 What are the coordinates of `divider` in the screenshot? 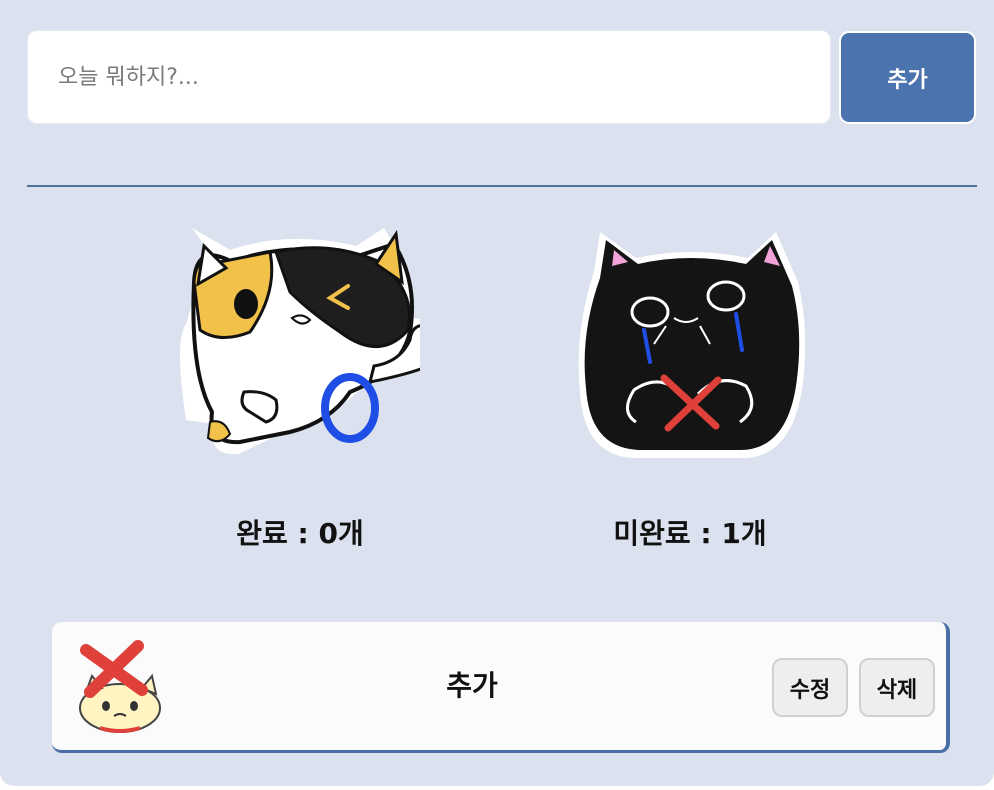 It's located at (502, 186).